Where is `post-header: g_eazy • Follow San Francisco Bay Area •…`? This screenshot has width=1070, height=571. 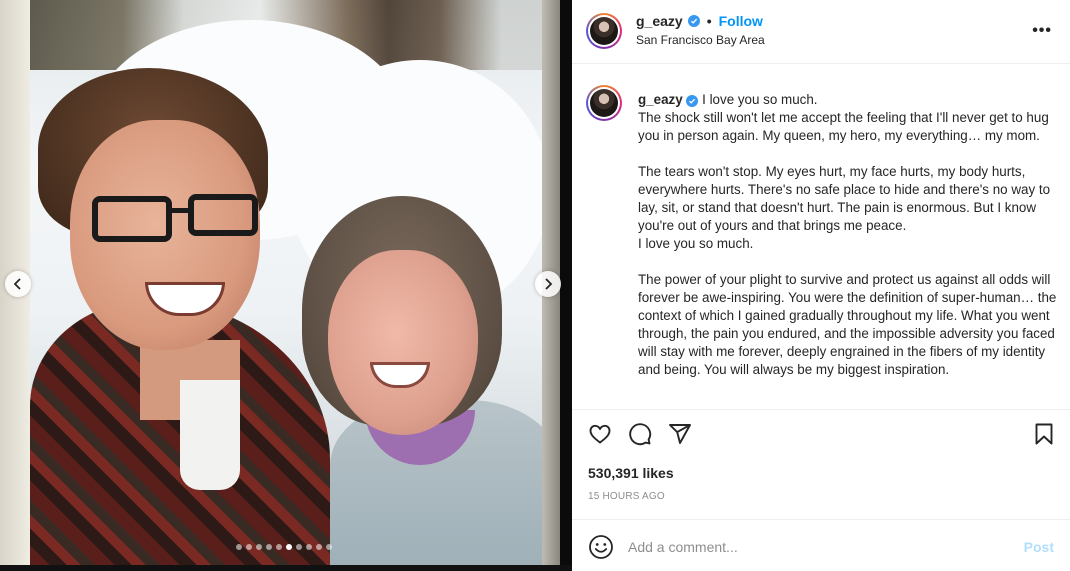
post-header: g_eazy • Follow San Francisco Bay Area •… is located at coordinates (821, 32).